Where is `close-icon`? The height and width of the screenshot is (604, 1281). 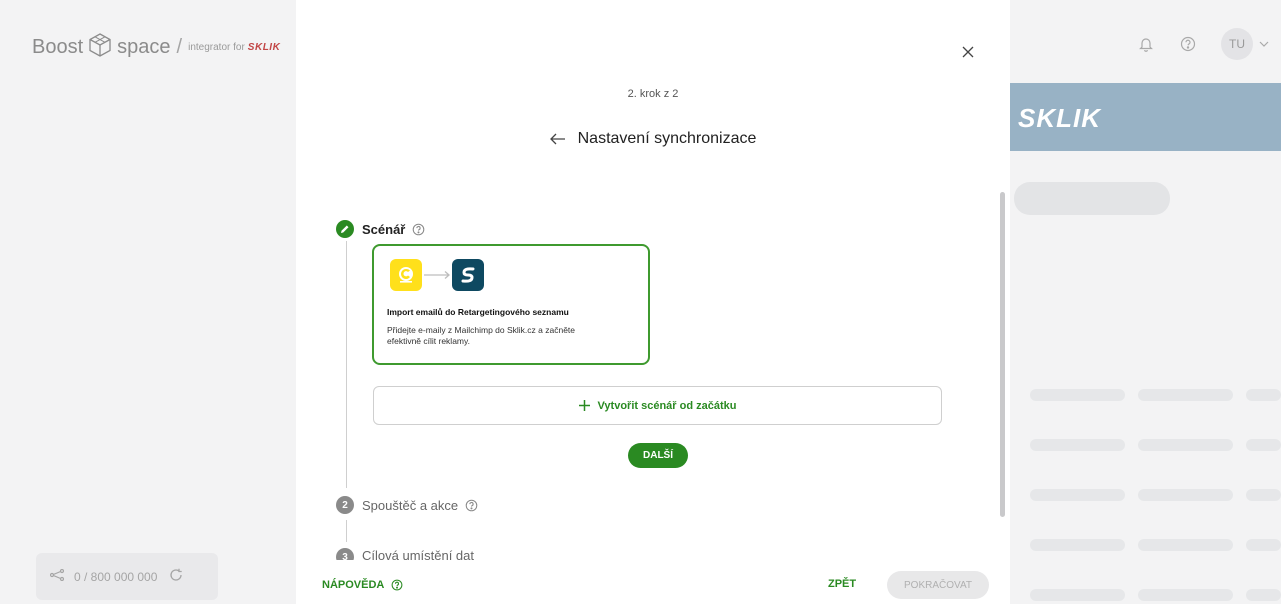
close-icon is located at coordinates (968, 52).